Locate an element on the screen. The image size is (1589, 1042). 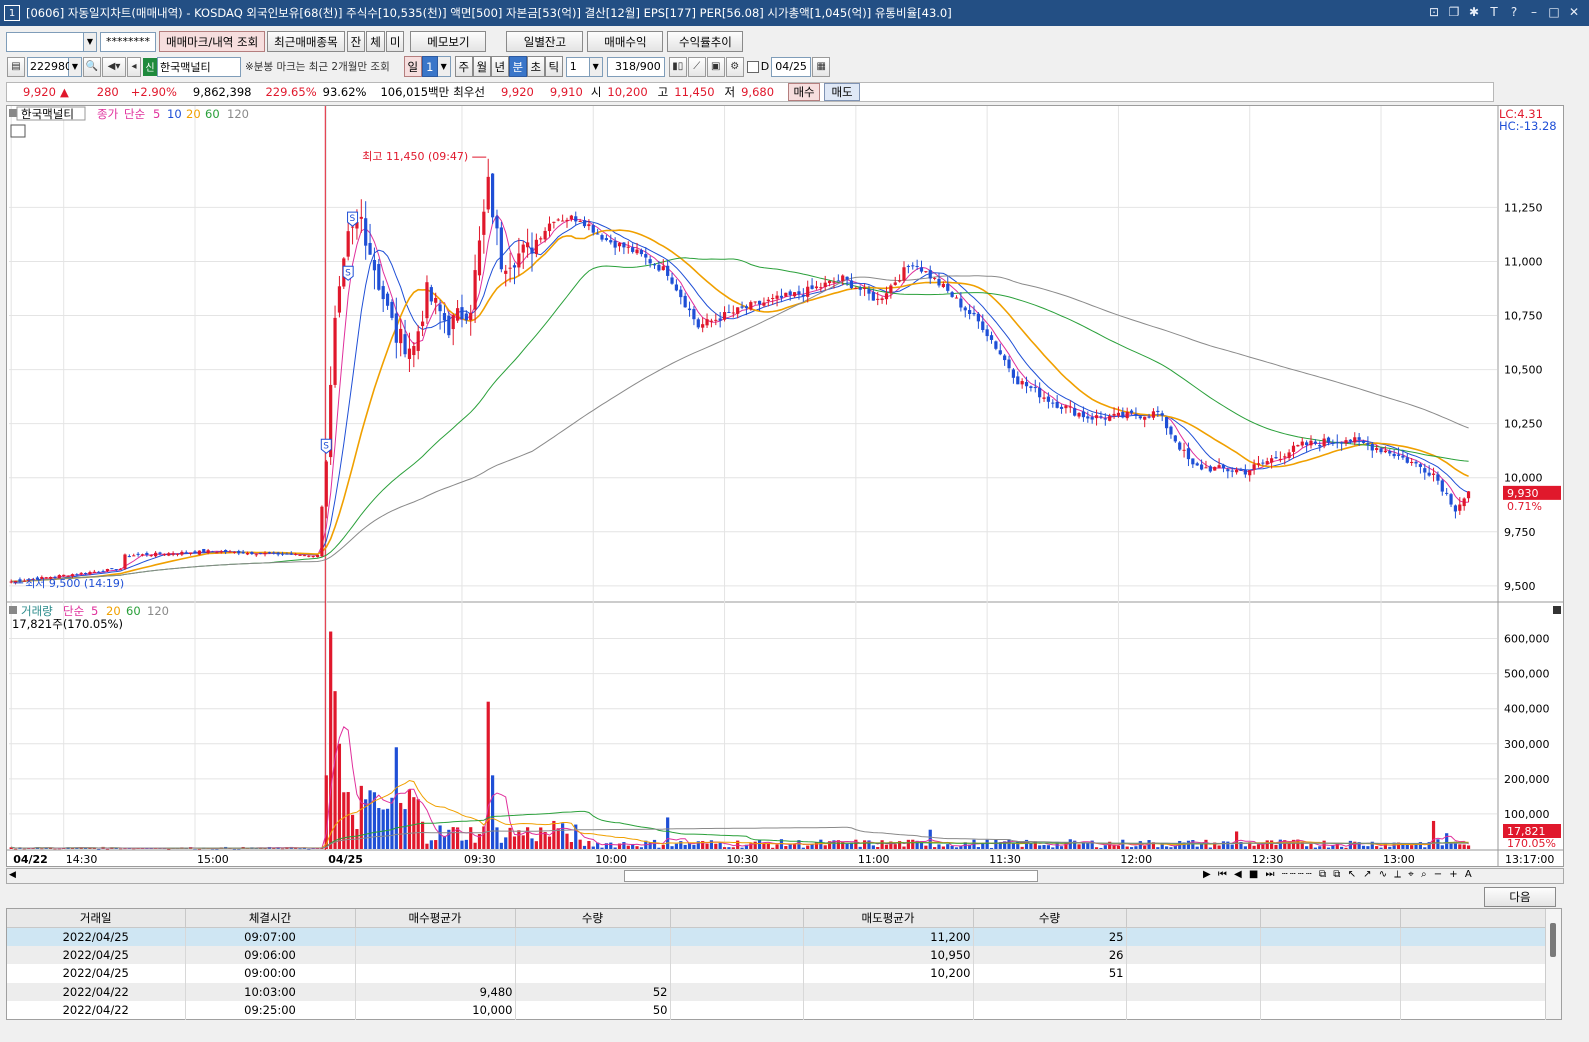
chart-scrollbar: ◀ ▶ ⏮ ◀ ■ ⏭ ┄┄┄┄ ⧉ ⧉ ↖ ↗ ∿ ⟂ ⌖ ⌕ − + A is located at coordinates (785, 876).